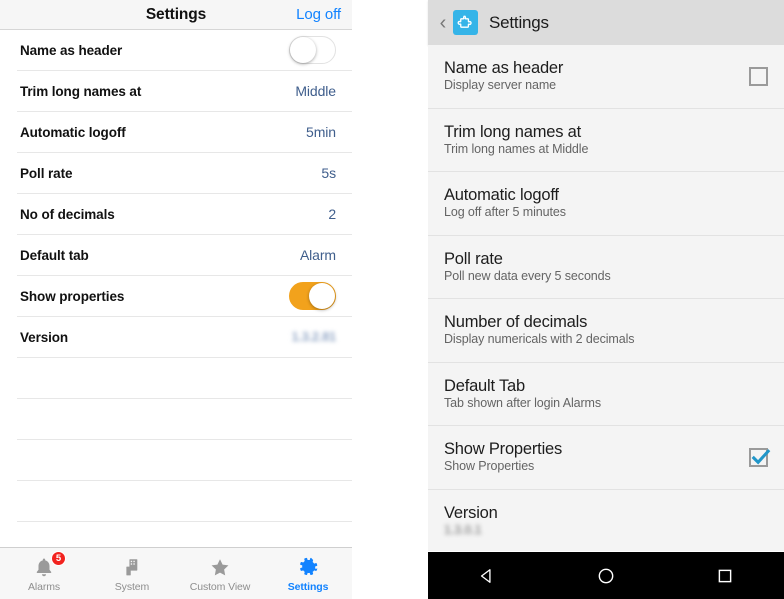 The image size is (784, 599). I want to click on ios-settings-row: Poll rate 5s, so click(176, 173).